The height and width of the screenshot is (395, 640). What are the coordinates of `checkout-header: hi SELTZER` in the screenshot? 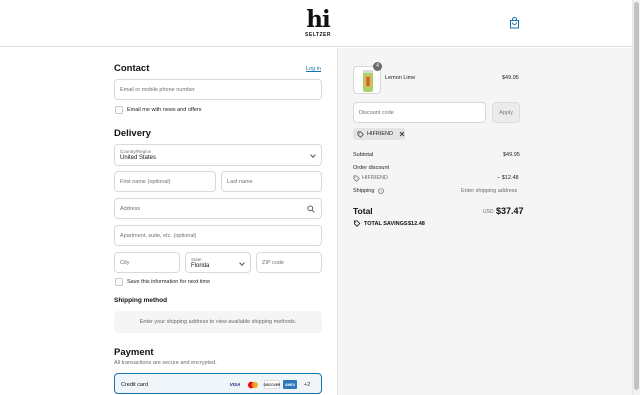 It's located at (316, 23).